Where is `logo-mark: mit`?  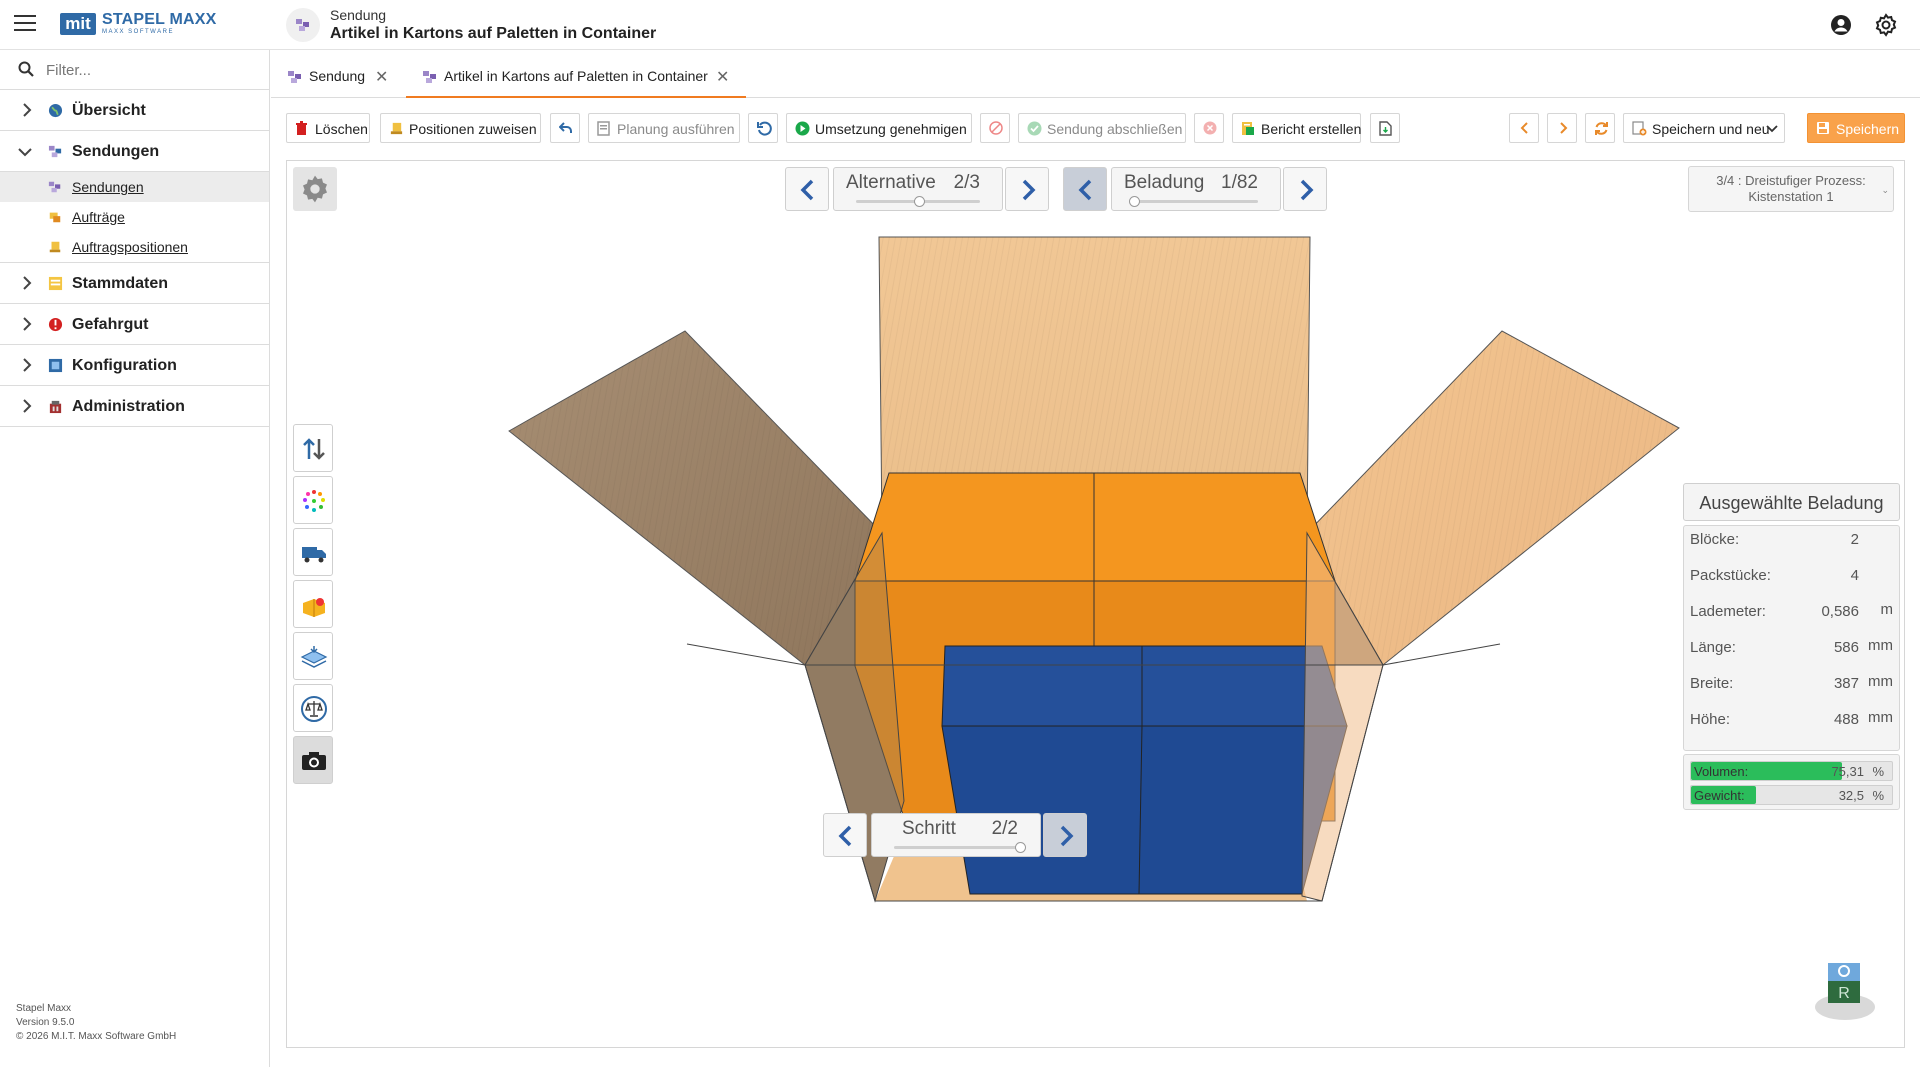
logo-mark: mit is located at coordinates (78, 24).